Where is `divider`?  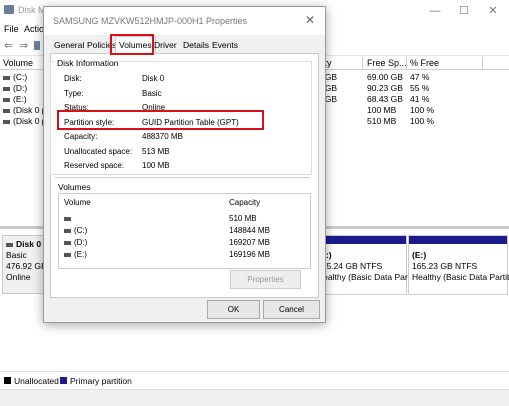
divider is located at coordinates (182, 177).